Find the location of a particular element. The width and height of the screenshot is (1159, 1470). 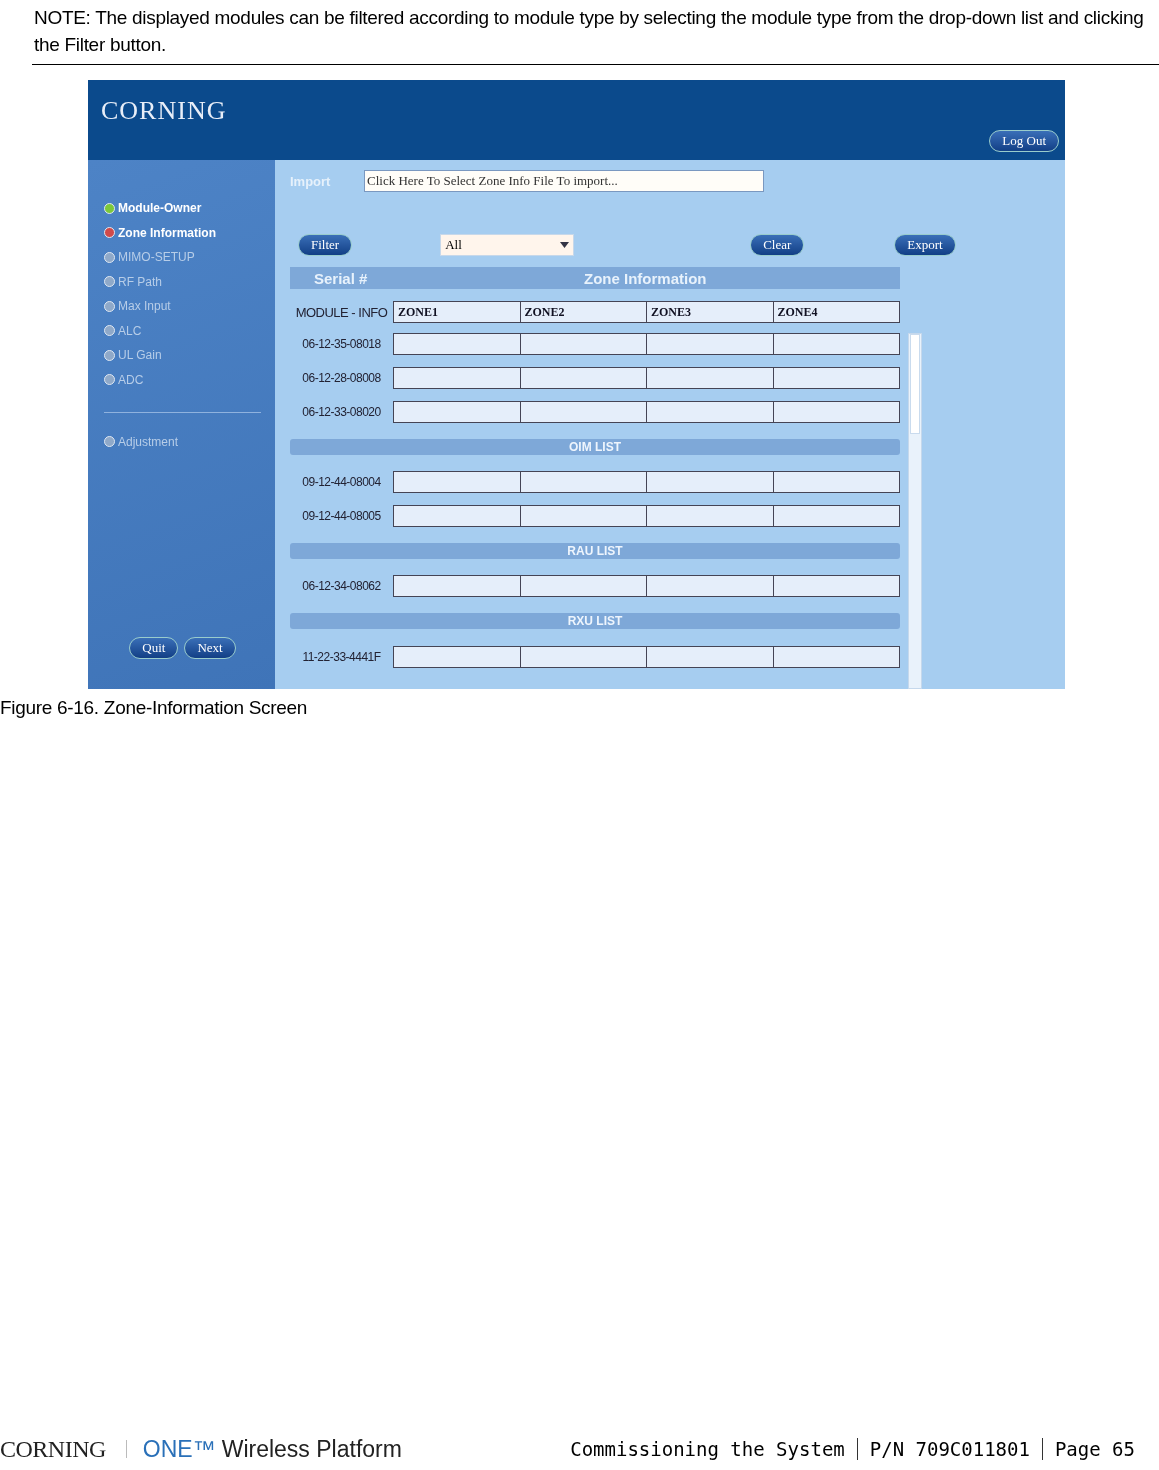

footer-text: P/N 709C011801 is located at coordinates (949, 1449).